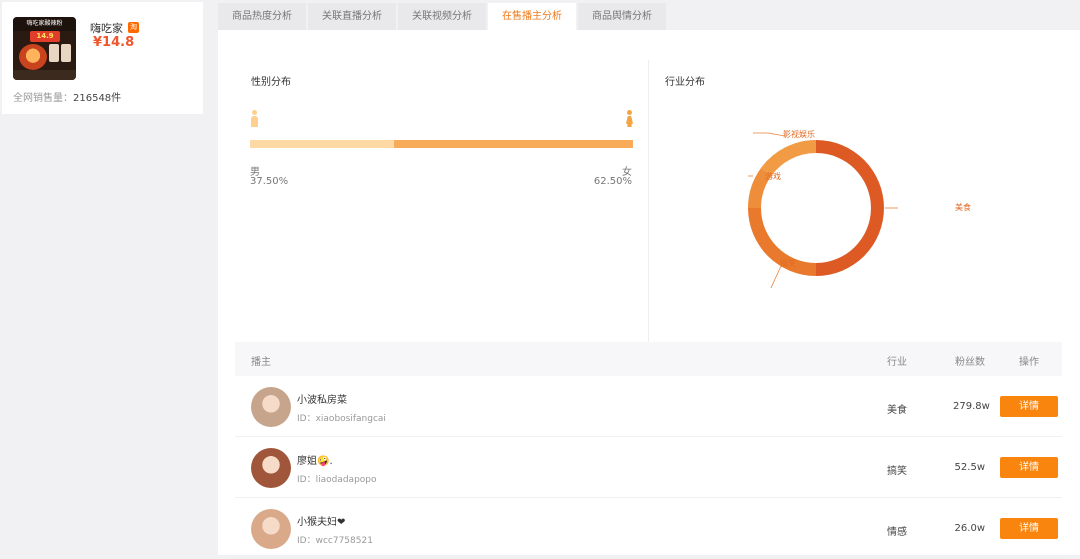  What do you see at coordinates (114, 42) in the screenshot?
I see `product-price: ¥14.8` at bounding box center [114, 42].